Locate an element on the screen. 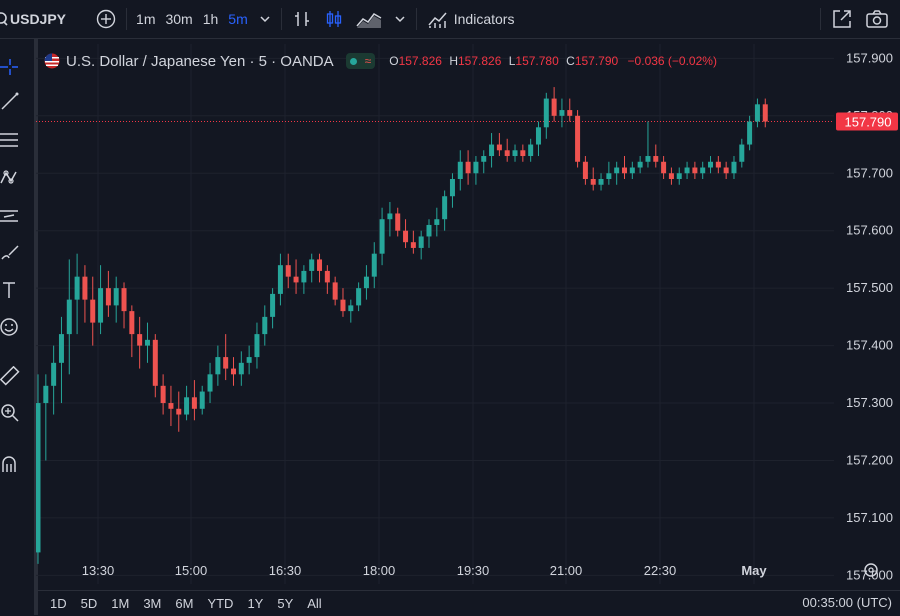 Image resolution: width=900 pixels, height=616 pixels. crosshair-tool is located at coordinates (10, 67).